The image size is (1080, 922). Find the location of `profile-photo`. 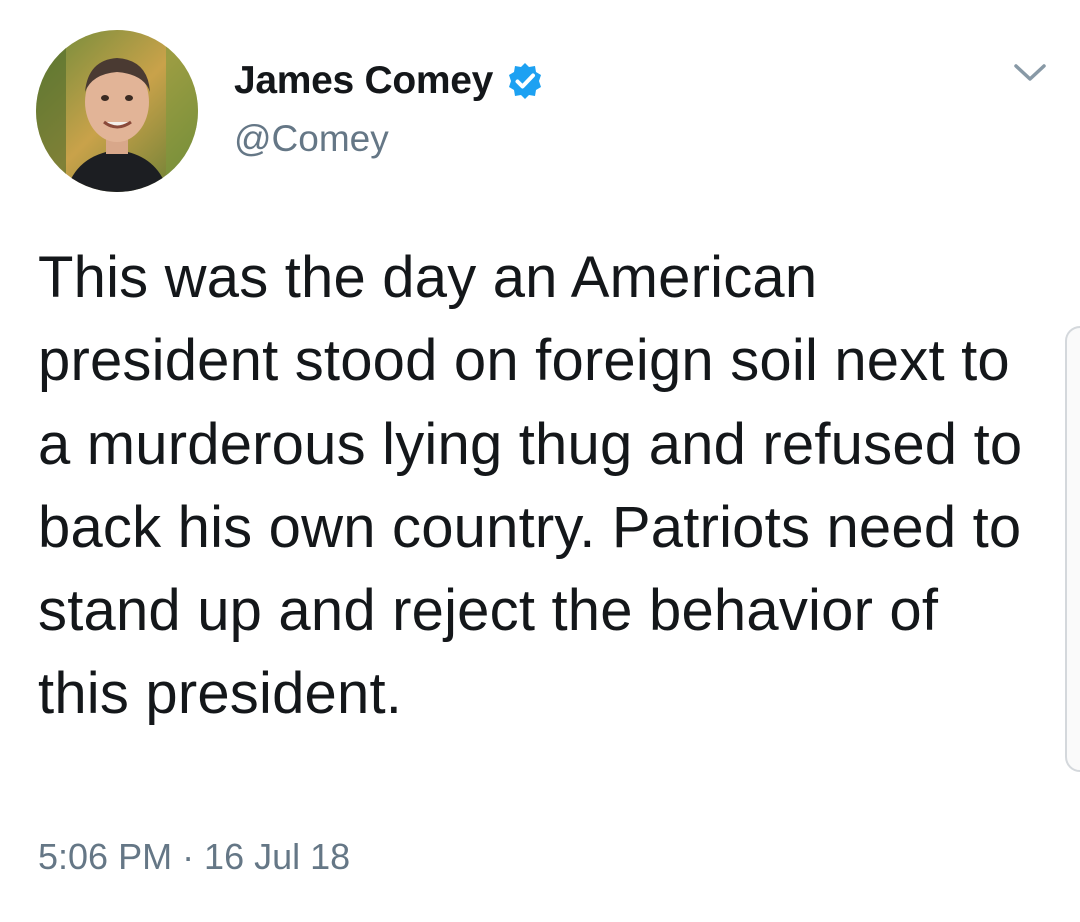

profile-photo is located at coordinates (117, 111).